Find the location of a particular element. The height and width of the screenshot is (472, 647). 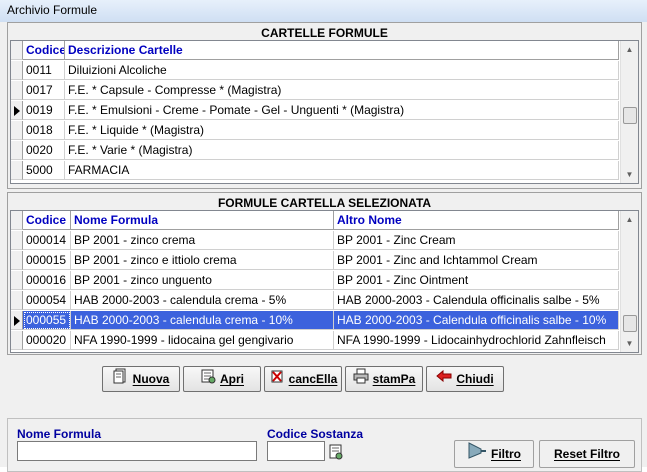

cartelle-cell-descrizione: F.E. * Capsule - Compresse * (Magistra) is located at coordinates (342, 90).